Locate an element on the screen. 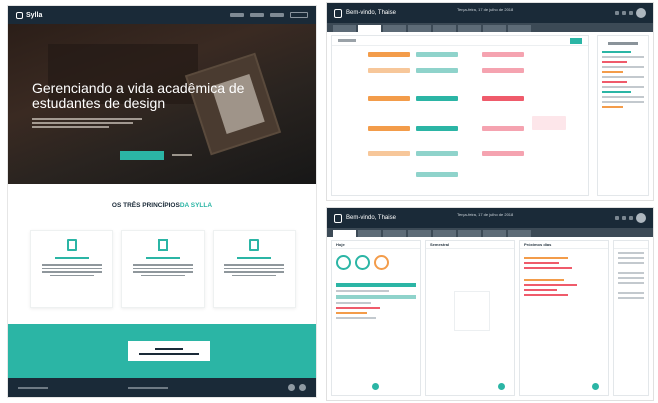 Image resolution: width=658 pixels, height=403 pixels. app-date-2: Terça-feira, 17 de julho de 2018 is located at coordinates (485, 214).